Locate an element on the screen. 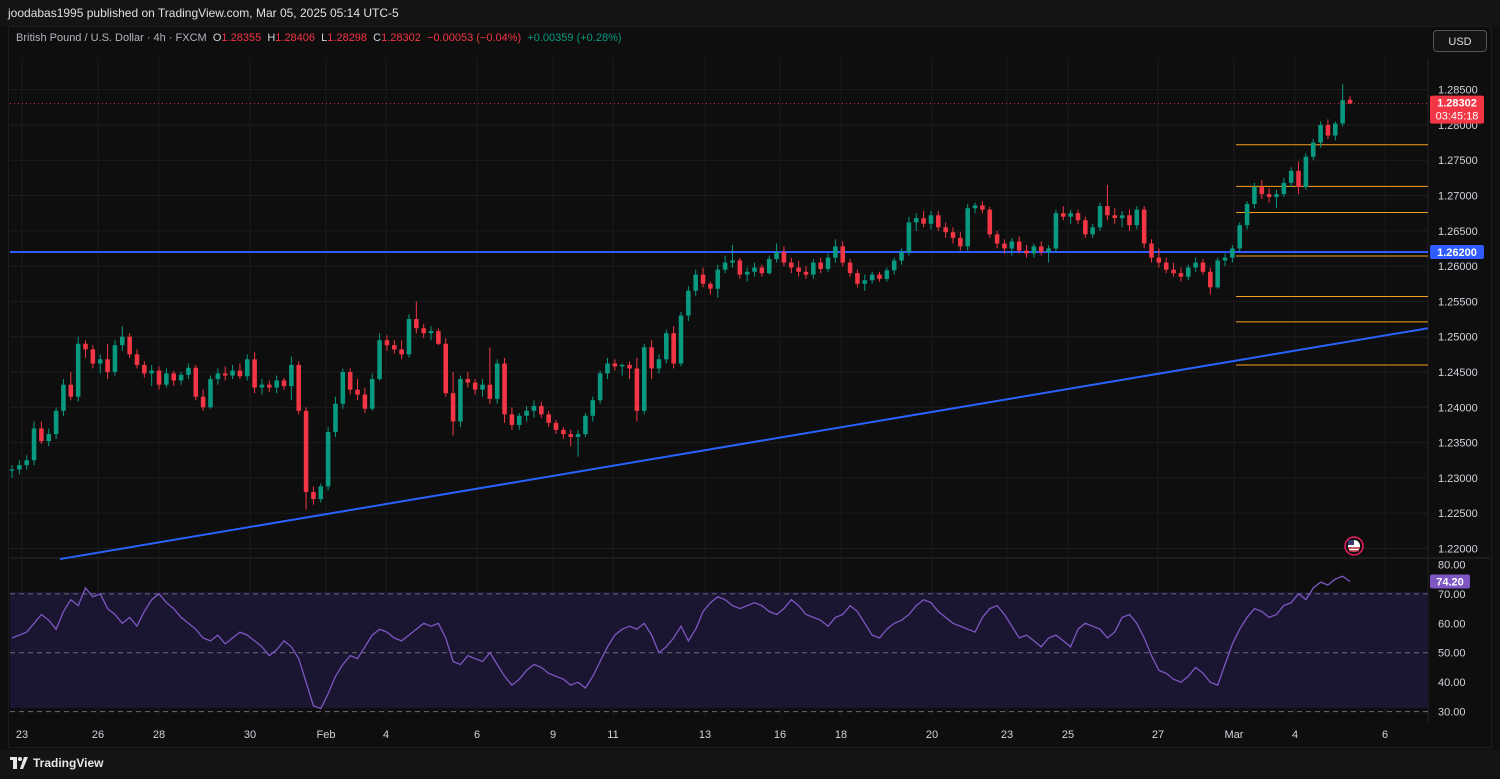 The width and height of the screenshot is (1500, 779). level-price-label: 1.26200 is located at coordinates (1457, 253).